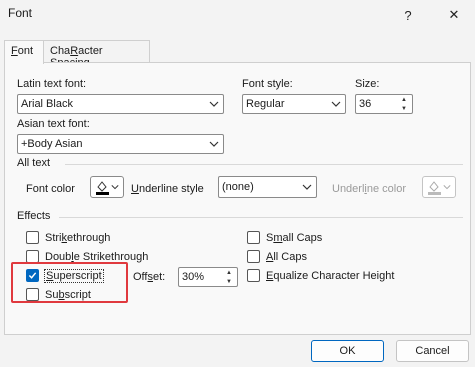  What do you see at coordinates (237, 54) in the screenshot?
I see `tab-strip: Font ChaRacter Spacing` at bounding box center [237, 54].